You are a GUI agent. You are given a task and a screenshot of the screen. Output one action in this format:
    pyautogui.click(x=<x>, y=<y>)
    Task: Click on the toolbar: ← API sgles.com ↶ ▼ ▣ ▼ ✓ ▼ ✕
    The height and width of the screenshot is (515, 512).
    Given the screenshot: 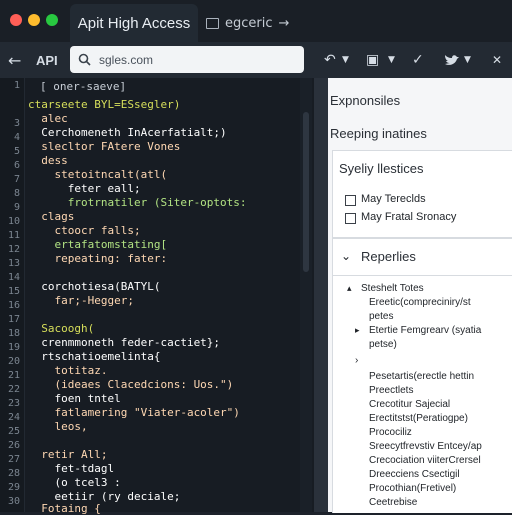 What is the action you would take?
    pyautogui.click(x=256, y=60)
    